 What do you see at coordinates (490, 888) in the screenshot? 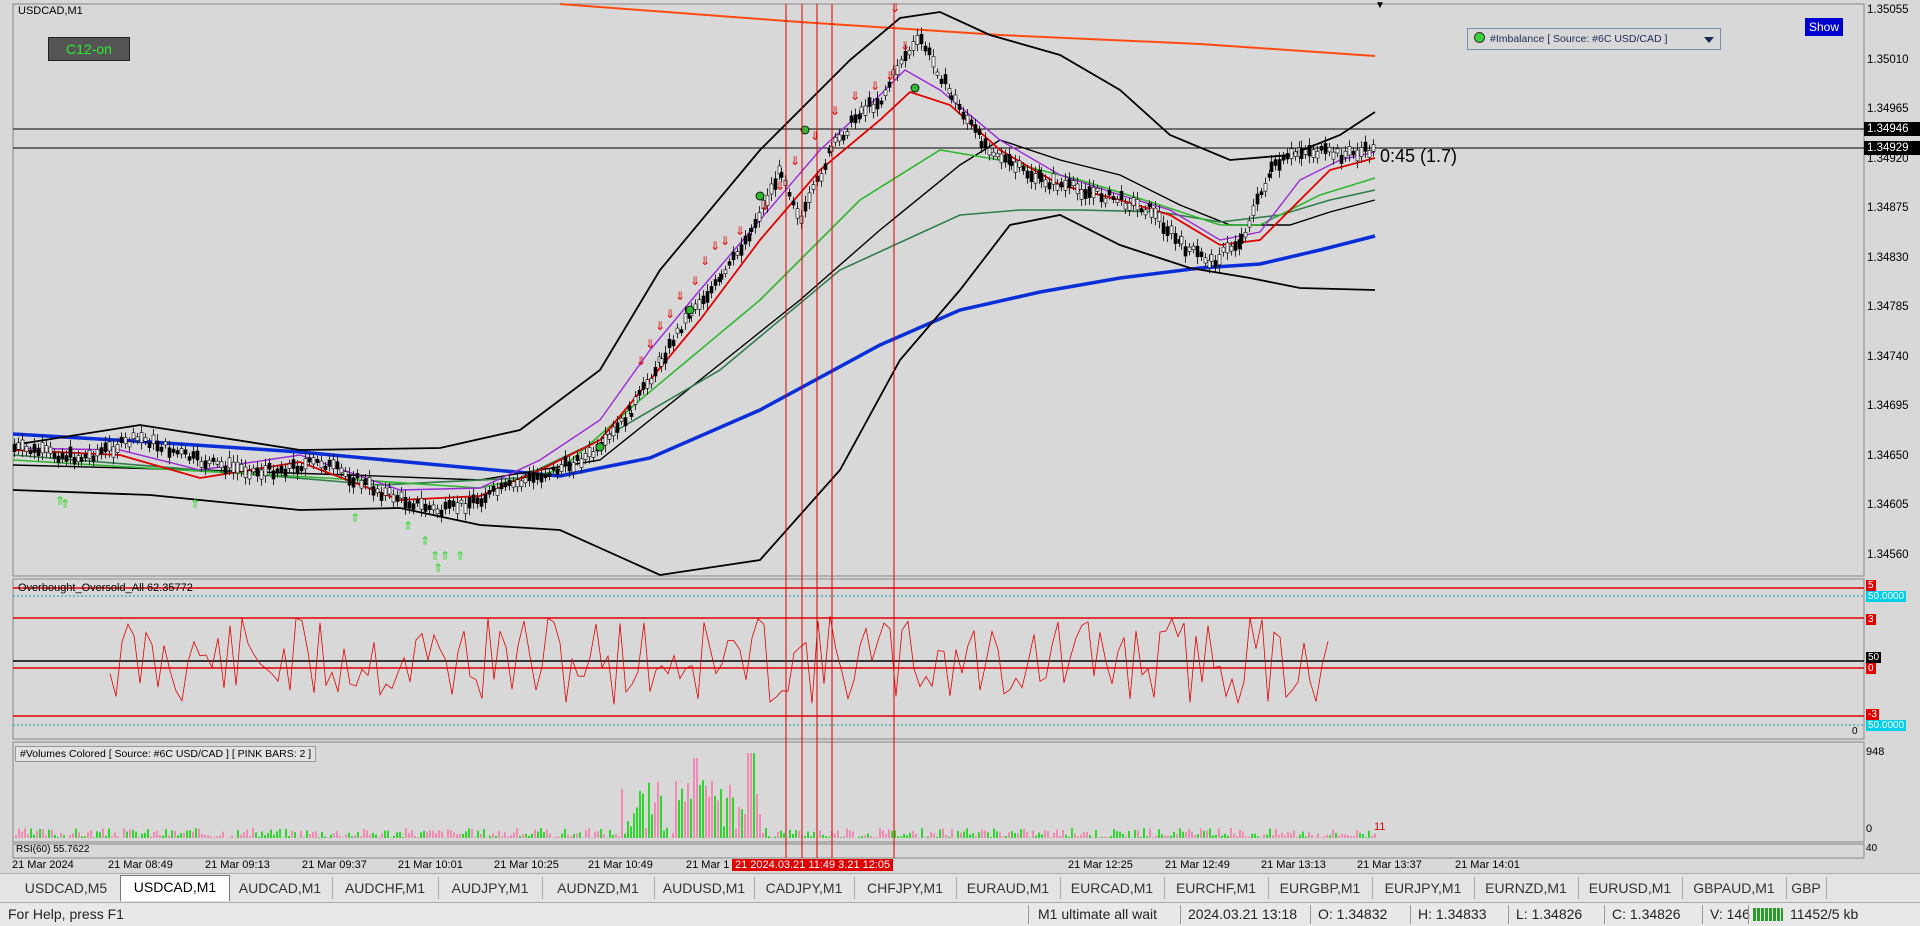
I see `tab-audjpy-m1: AUDJPY,M1` at bounding box center [490, 888].